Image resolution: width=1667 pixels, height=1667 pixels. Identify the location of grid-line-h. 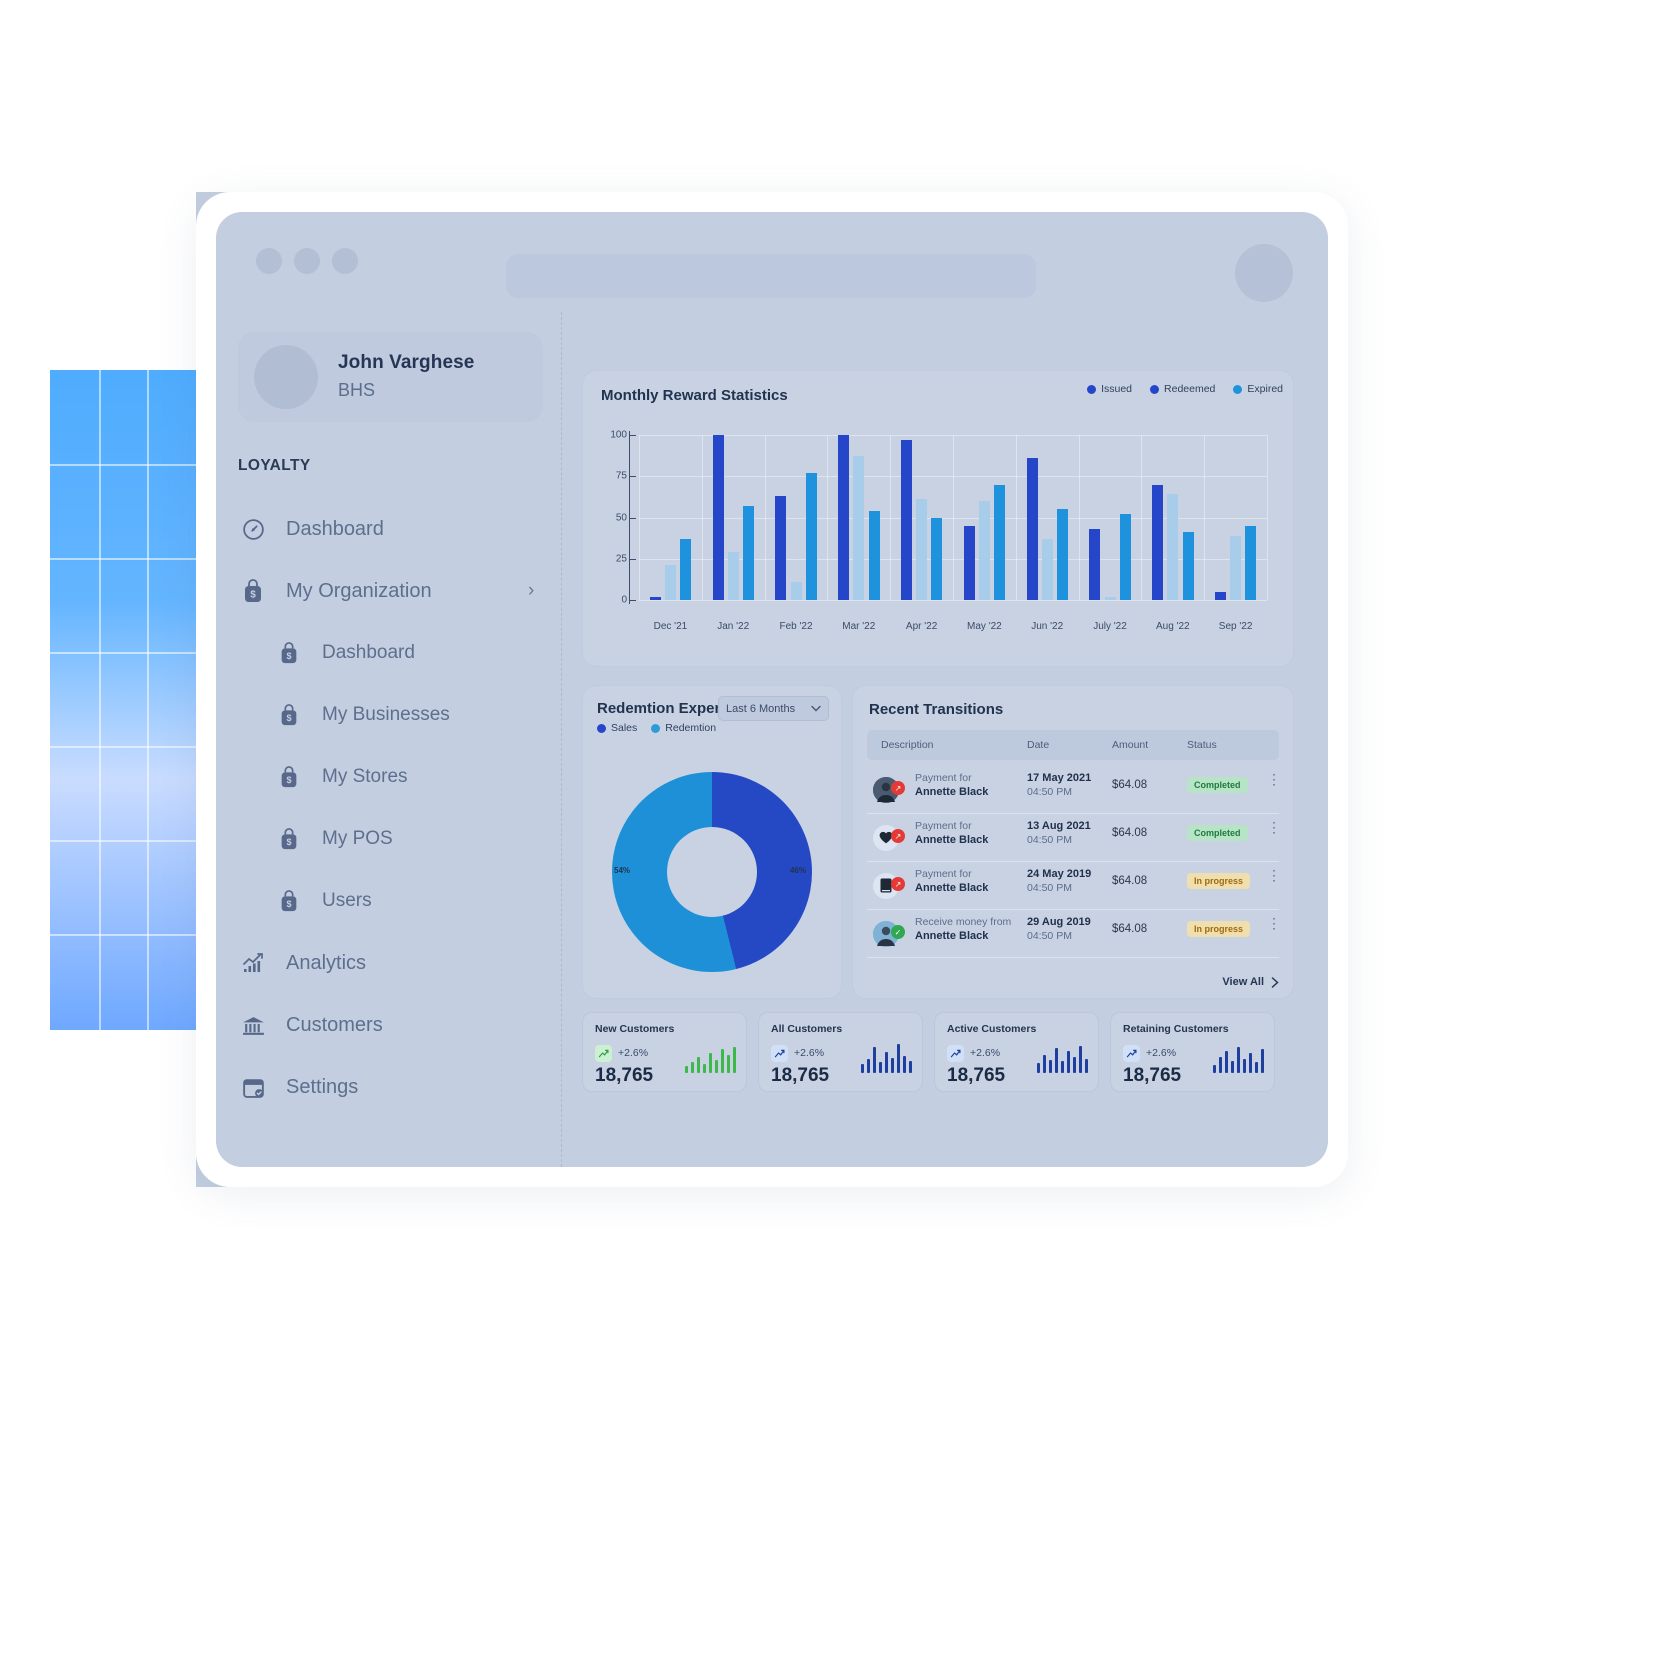
(123, 935).